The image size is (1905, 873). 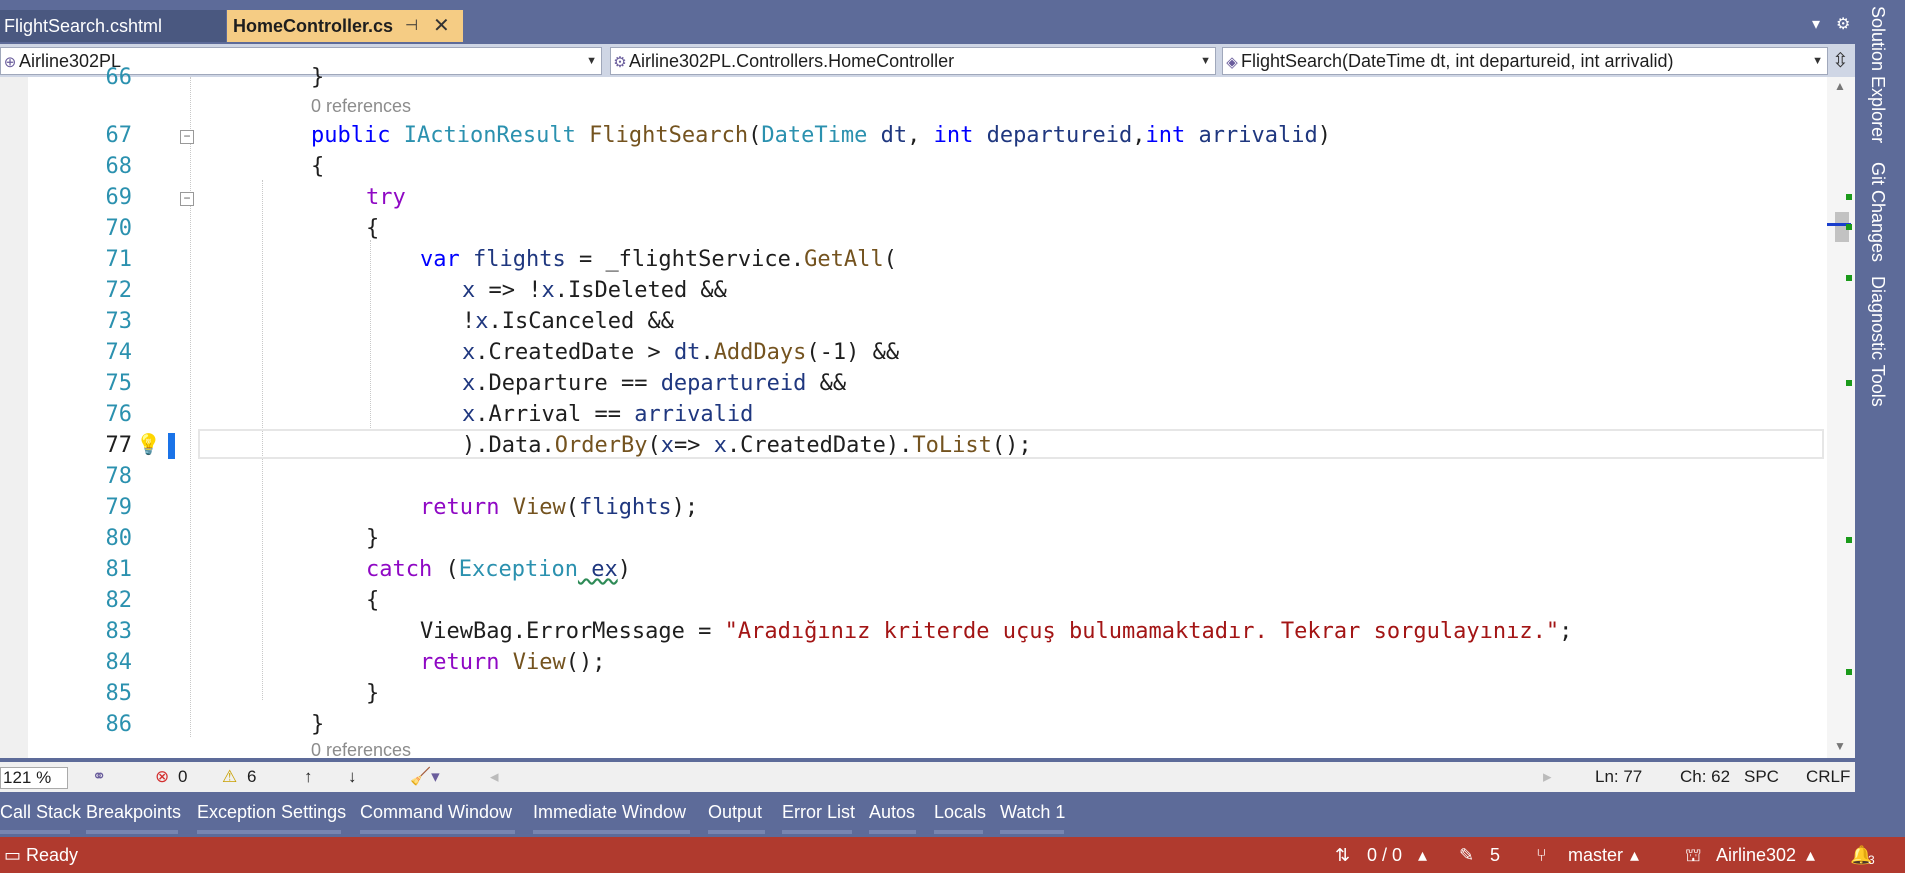 What do you see at coordinates (494, 777) in the screenshot?
I see `scroll-left-icon: ◂` at bounding box center [494, 777].